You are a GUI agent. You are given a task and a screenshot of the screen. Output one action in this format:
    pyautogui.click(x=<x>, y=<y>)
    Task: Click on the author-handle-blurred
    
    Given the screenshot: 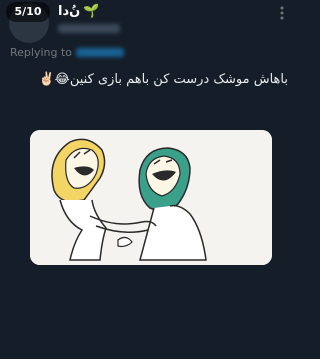 What is the action you would take?
    pyautogui.click(x=89, y=28)
    